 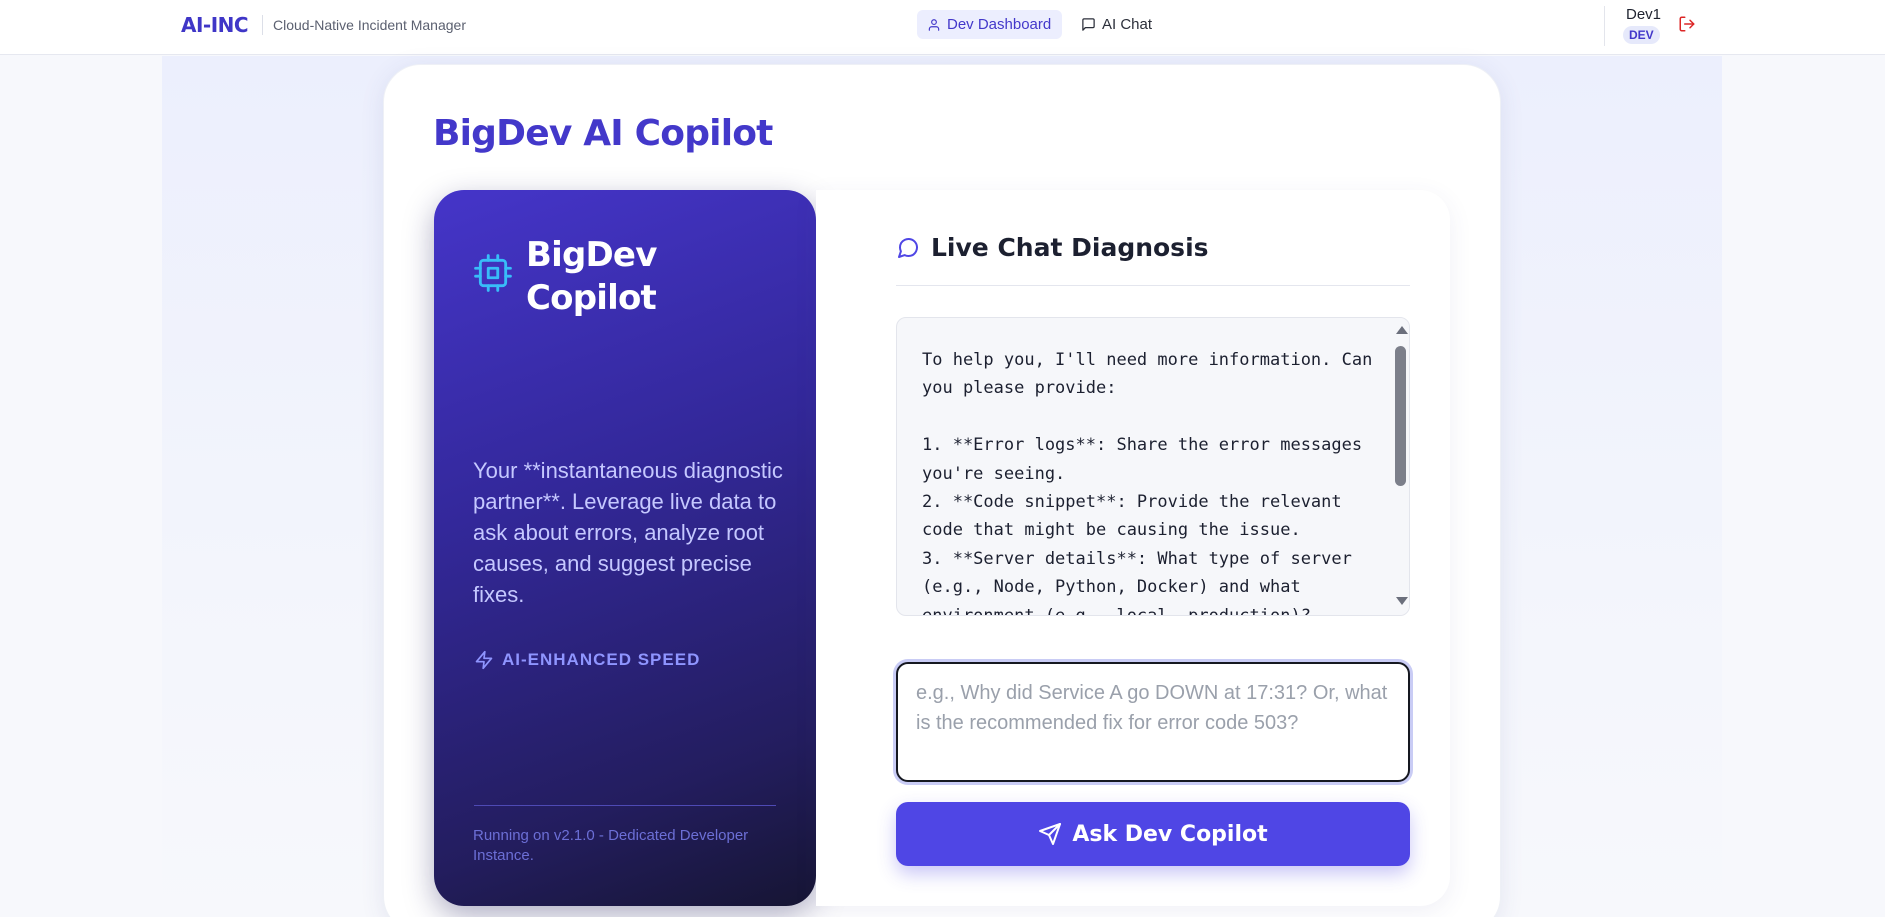 I want to click on message-circle-icon, so click(x=908, y=247).